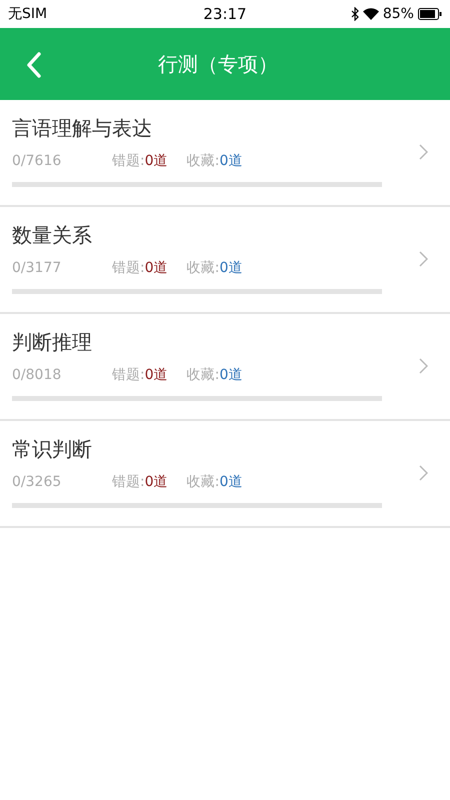  I want to click on progress-count: 0/7616, so click(37, 161).